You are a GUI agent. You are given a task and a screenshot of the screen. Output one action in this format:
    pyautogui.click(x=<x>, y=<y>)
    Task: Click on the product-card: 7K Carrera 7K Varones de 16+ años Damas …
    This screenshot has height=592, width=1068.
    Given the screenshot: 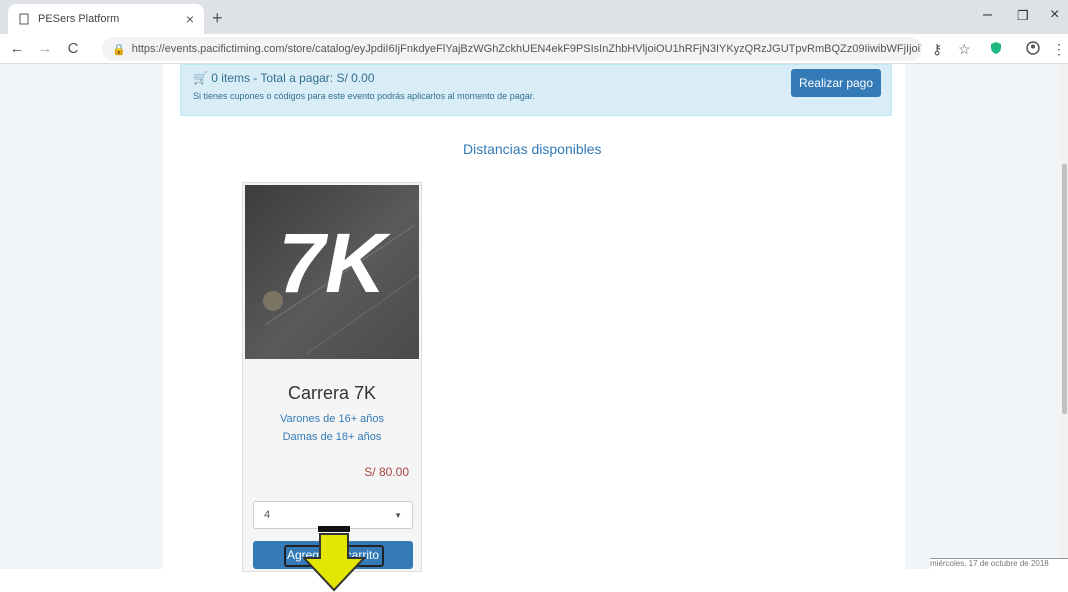 What is the action you would take?
    pyautogui.click(x=332, y=377)
    